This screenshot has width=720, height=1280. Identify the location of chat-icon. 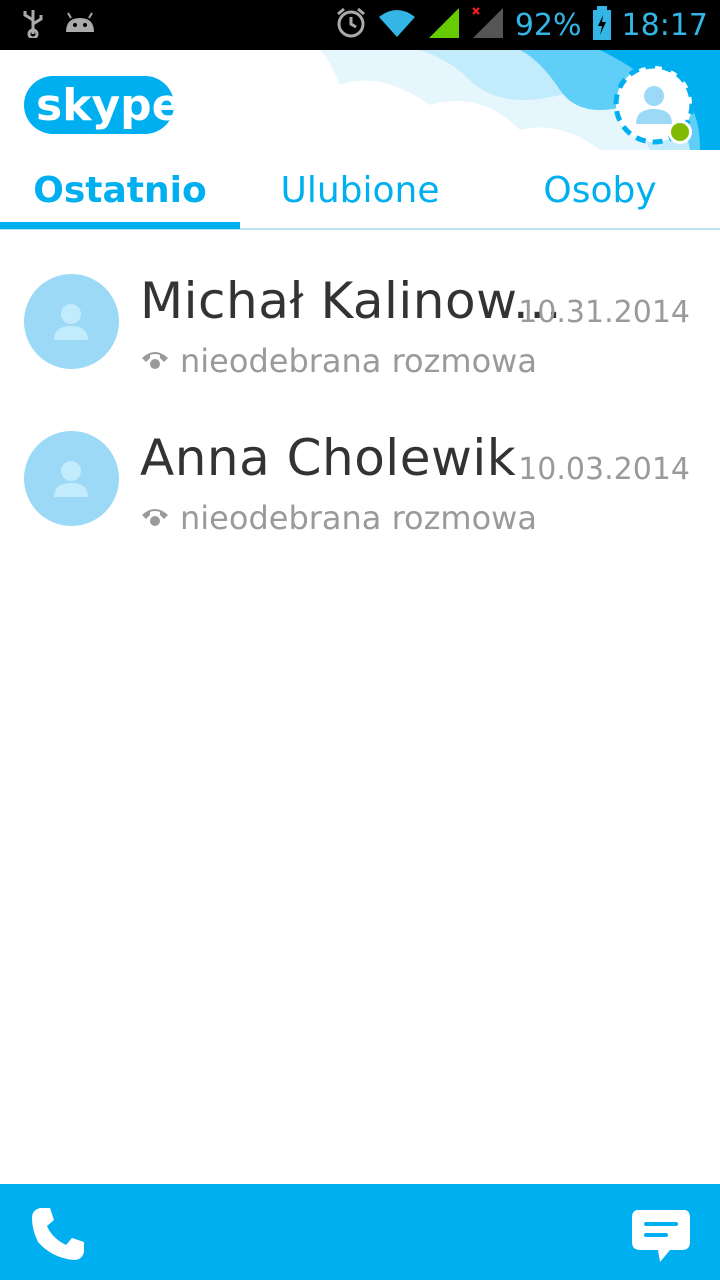
(661, 1239).